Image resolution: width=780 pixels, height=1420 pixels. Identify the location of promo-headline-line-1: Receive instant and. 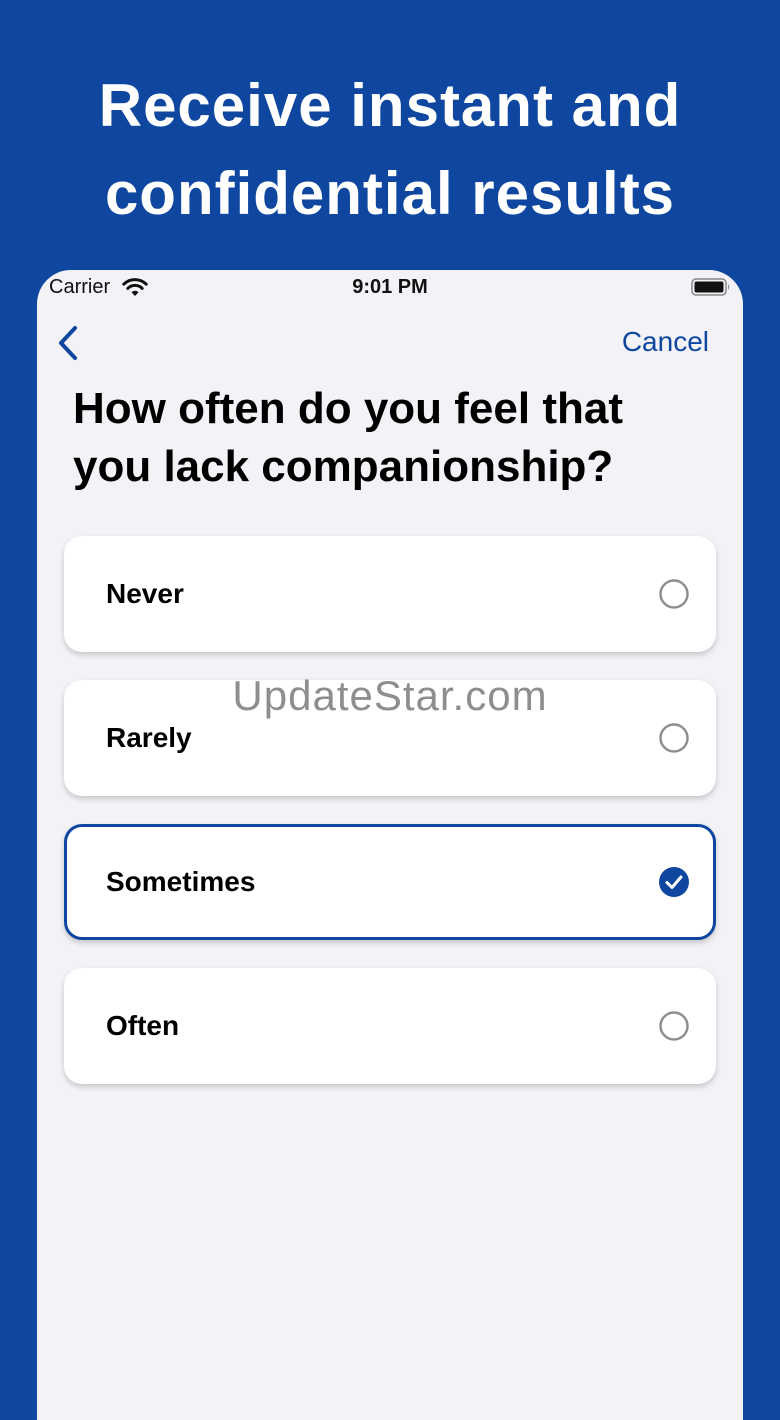
(390, 105).